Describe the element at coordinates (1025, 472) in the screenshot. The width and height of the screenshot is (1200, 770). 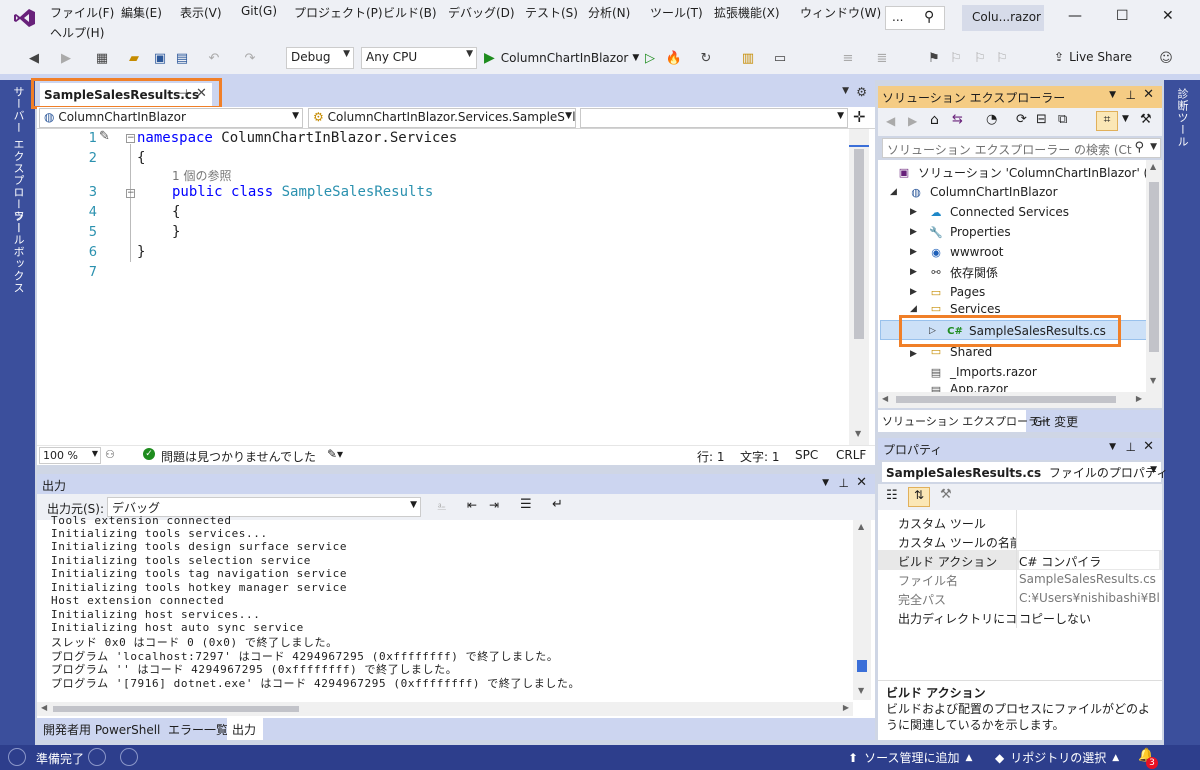
I see `properties-object-select: SampleSalesResults.cs ファイルのプロパティ ▼` at that location.